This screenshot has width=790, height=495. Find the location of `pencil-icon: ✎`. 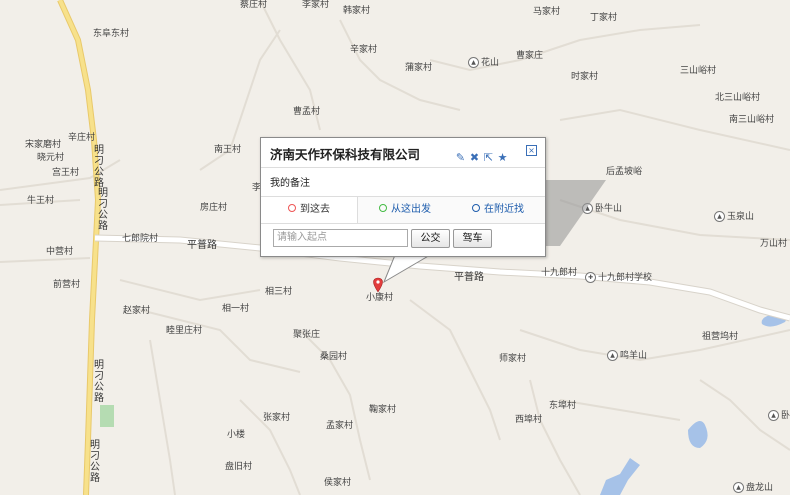

pencil-icon: ✎ is located at coordinates (460, 157).